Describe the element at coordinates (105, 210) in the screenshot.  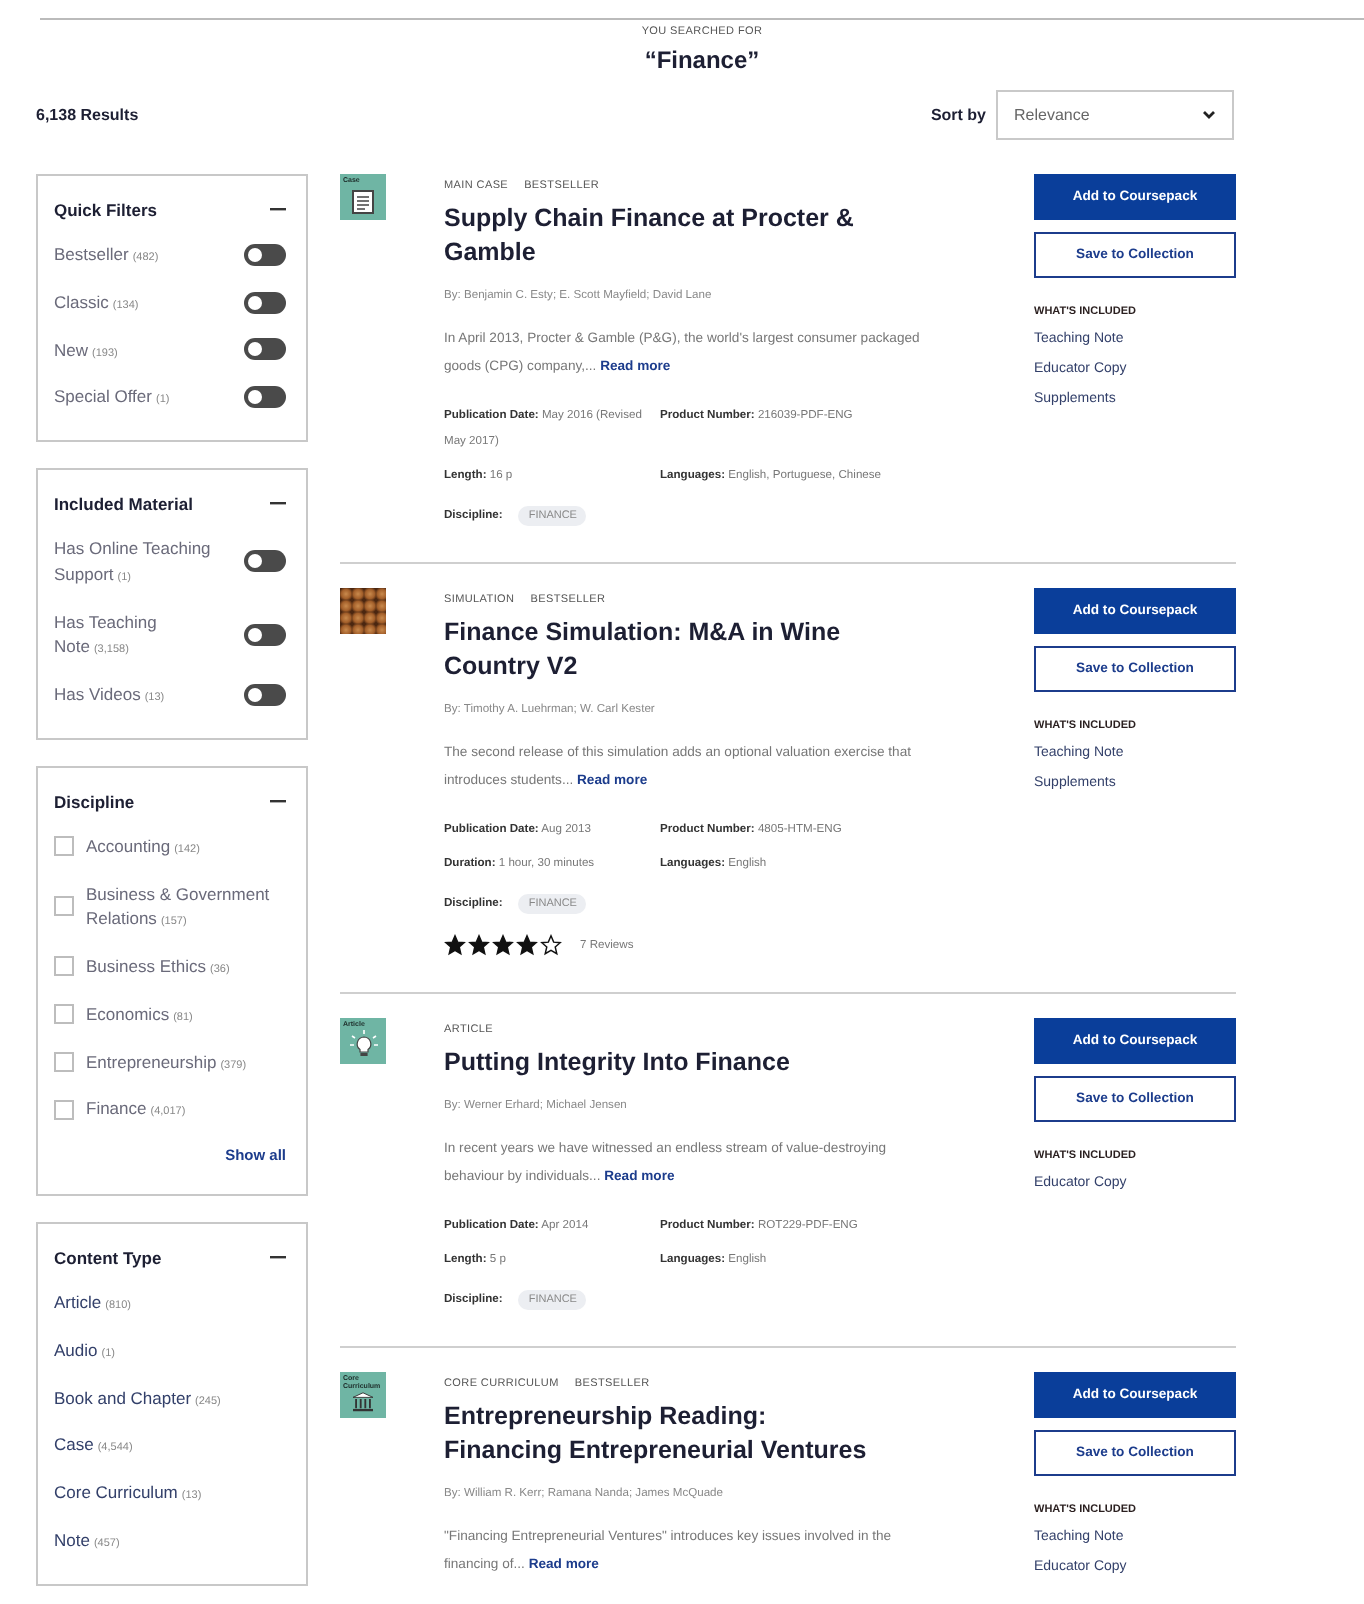
I see `panel-title: Quick Filters` at that location.